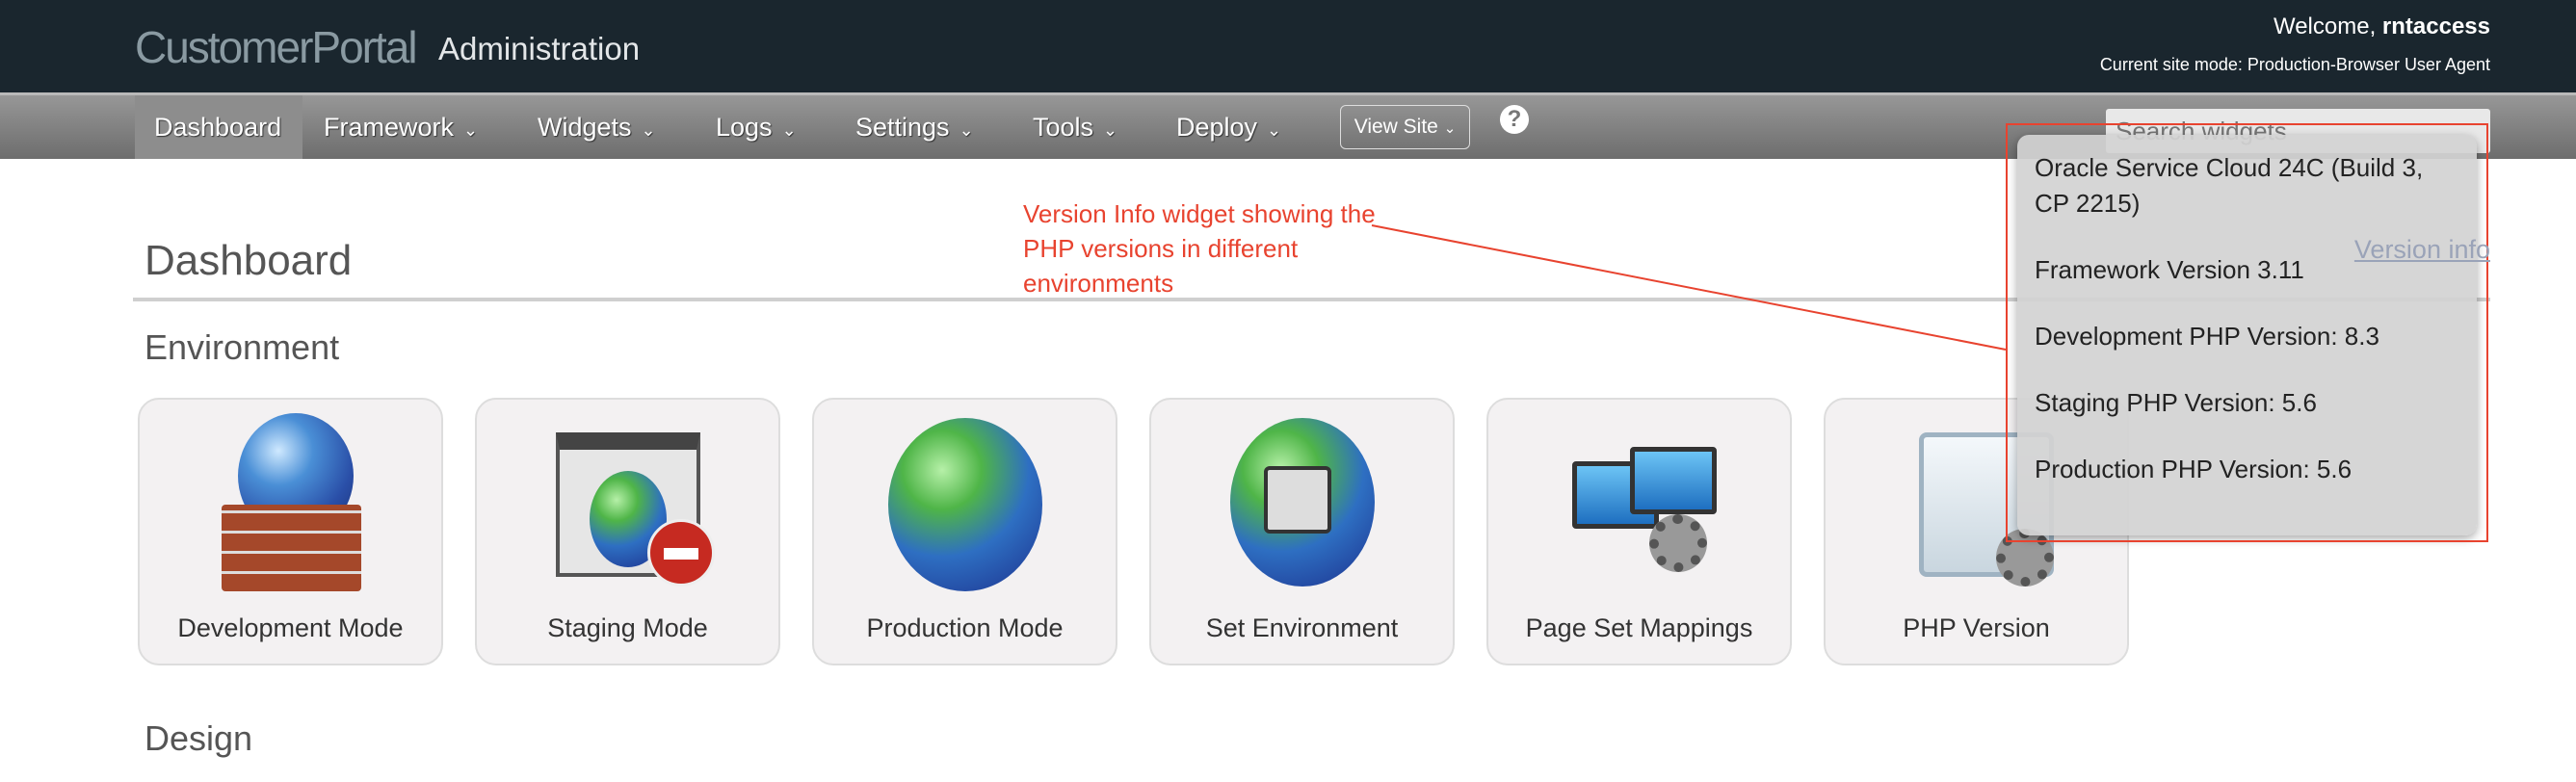 Image resolution: width=2576 pixels, height=782 pixels. I want to click on nav-label: Widgets, so click(585, 127).